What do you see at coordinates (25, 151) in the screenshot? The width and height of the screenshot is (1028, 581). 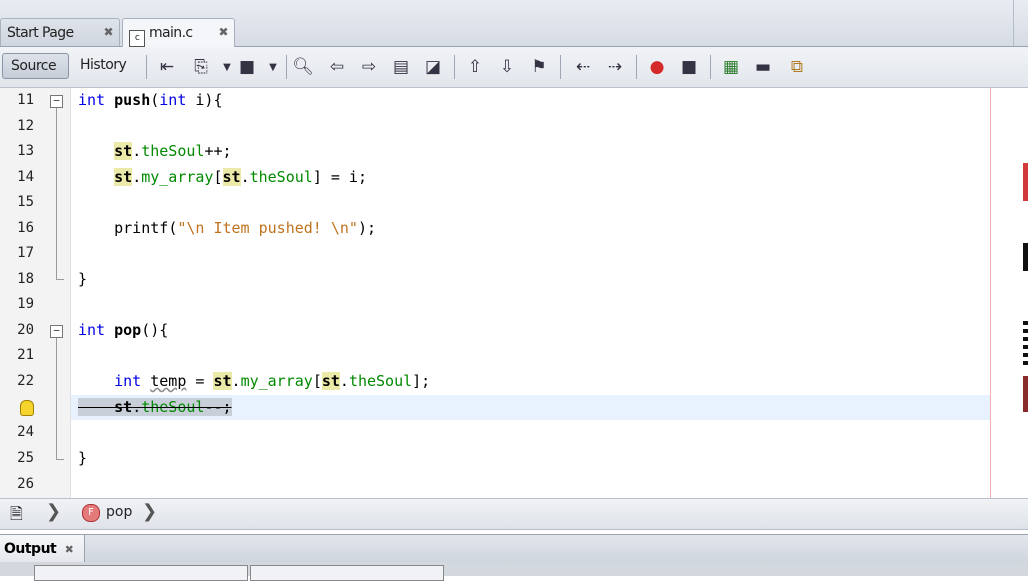 I see `line-number: 13` at bounding box center [25, 151].